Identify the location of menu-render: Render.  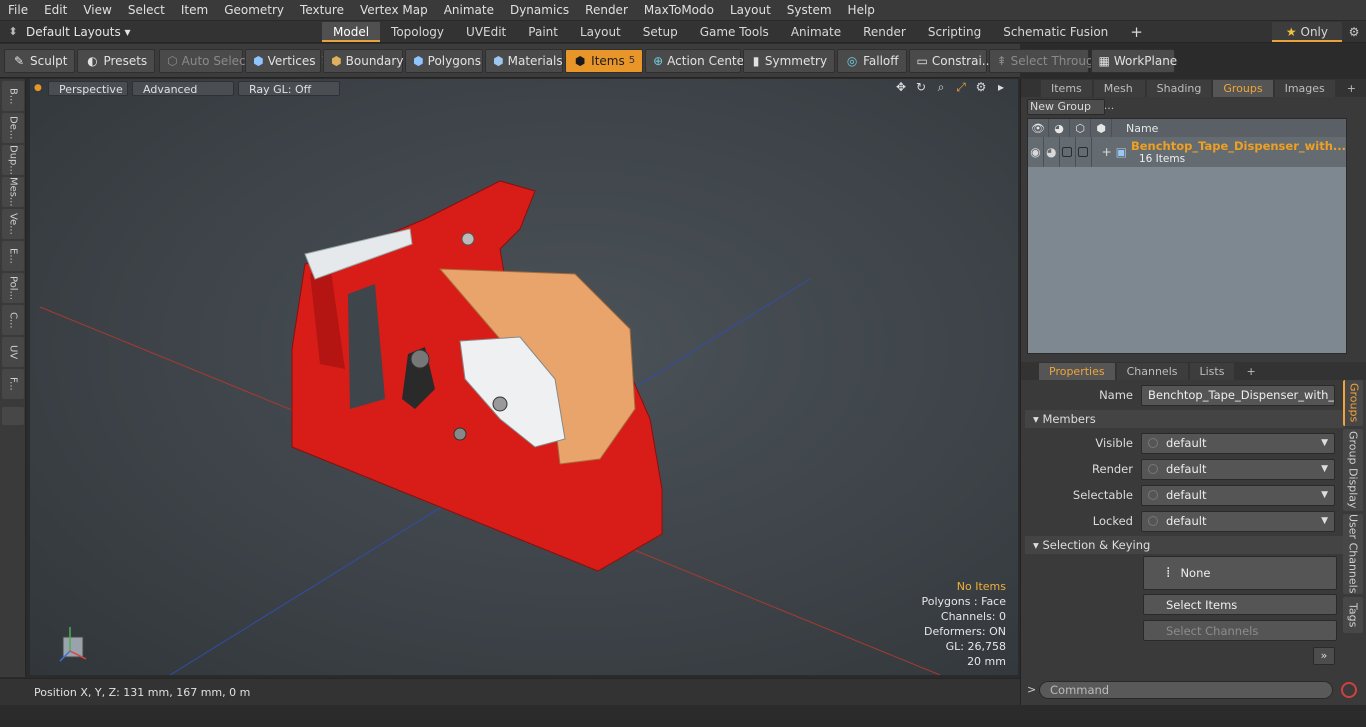
(606, 10).